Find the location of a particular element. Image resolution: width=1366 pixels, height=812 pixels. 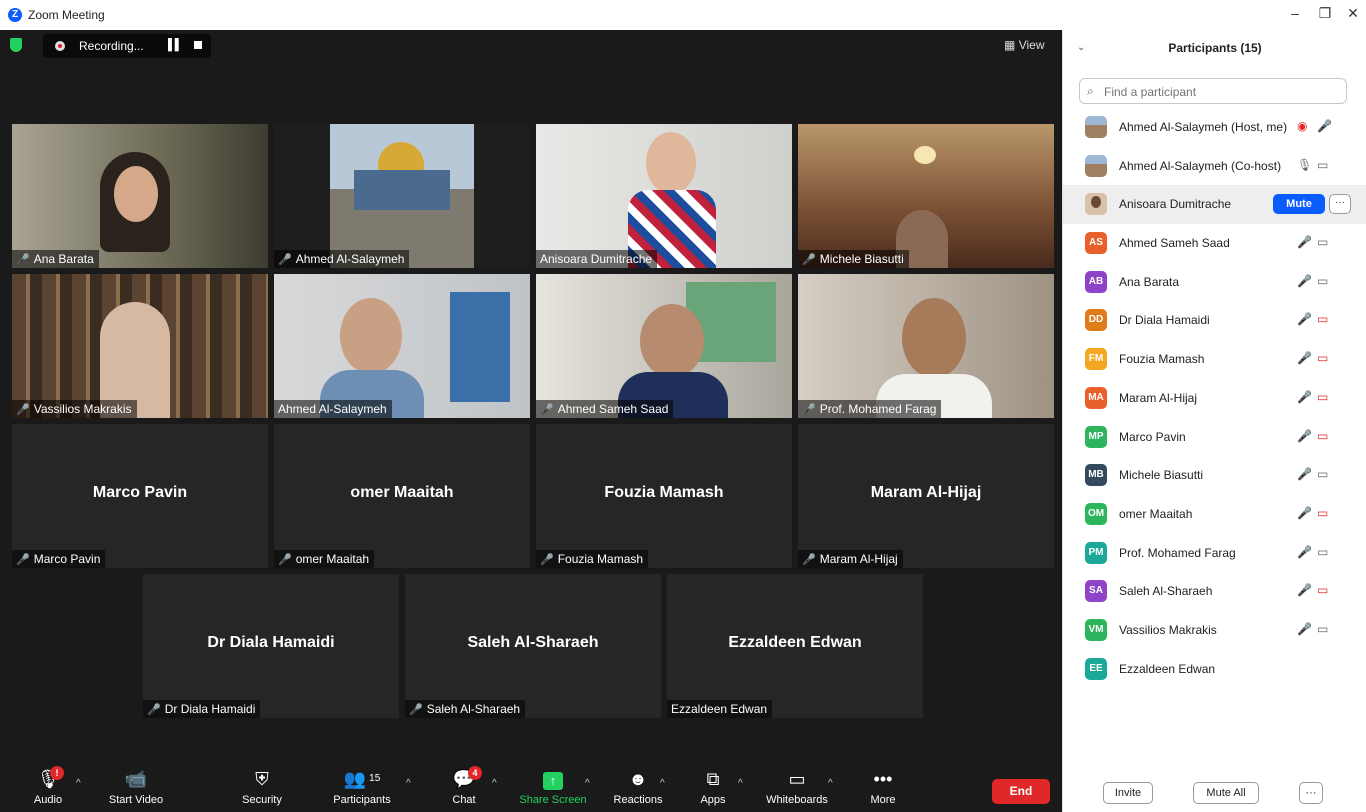

apps-button: ⧉ Apps is located at coordinates (713, 787).